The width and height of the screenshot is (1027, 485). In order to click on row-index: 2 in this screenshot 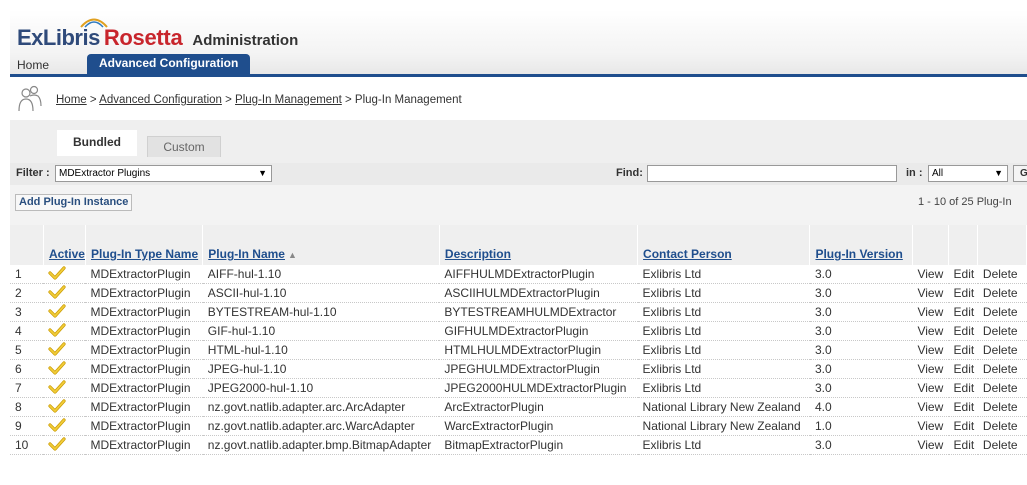, I will do `click(27, 293)`.